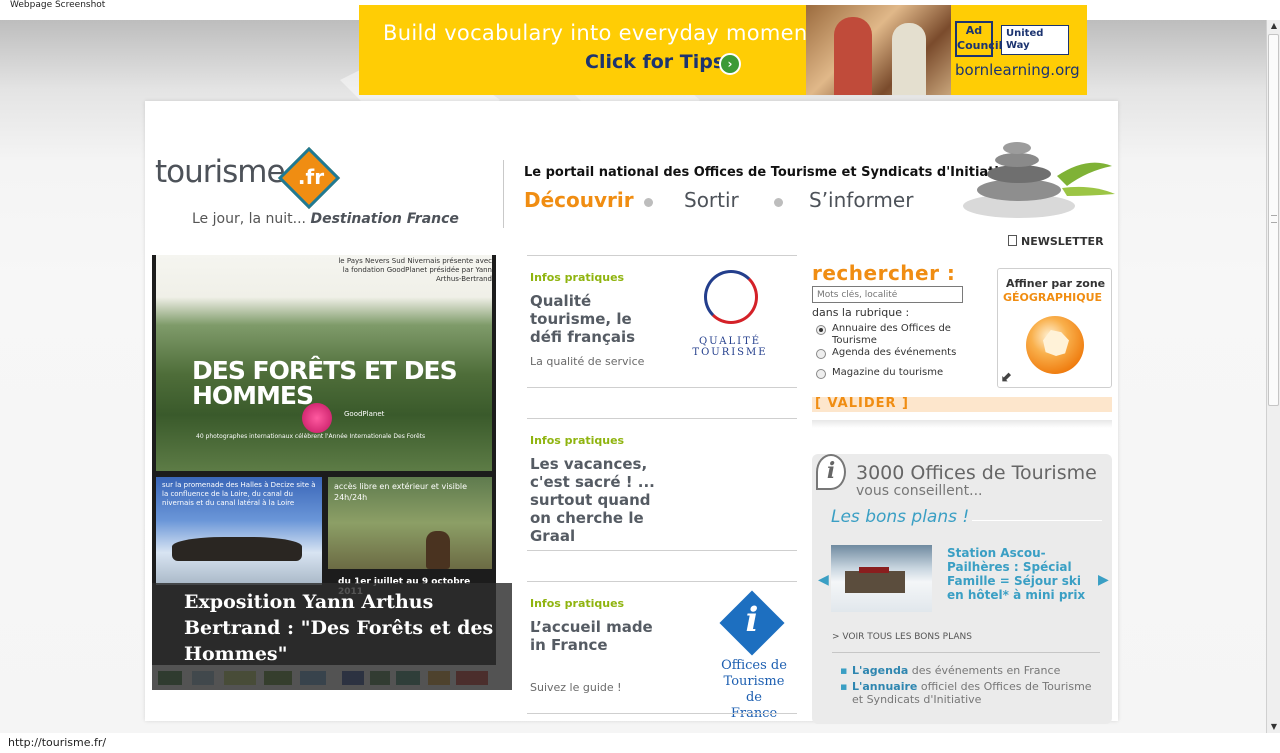  What do you see at coordinates (880, 670) in the screenshot?
I see `agenda-link-bold: L'agenda` at bounding box center [880, 670].